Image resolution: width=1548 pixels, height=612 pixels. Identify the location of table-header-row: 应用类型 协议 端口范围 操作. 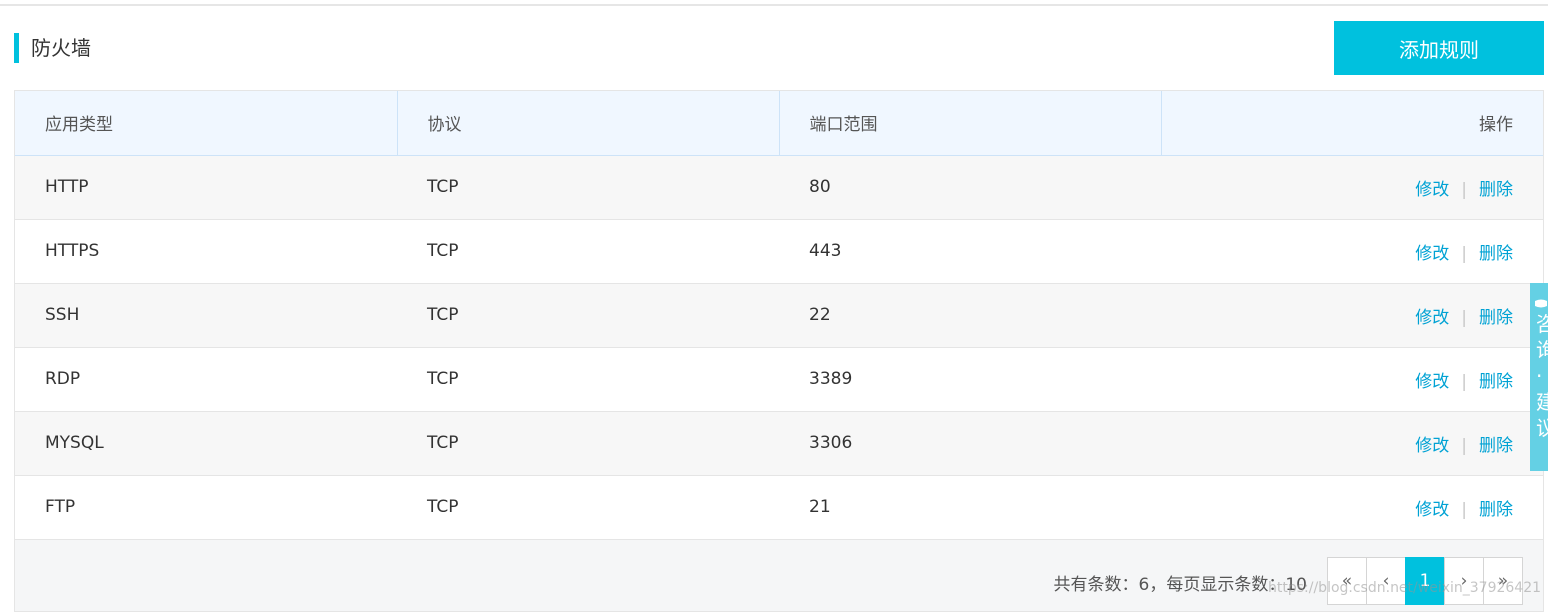
(779, 123).